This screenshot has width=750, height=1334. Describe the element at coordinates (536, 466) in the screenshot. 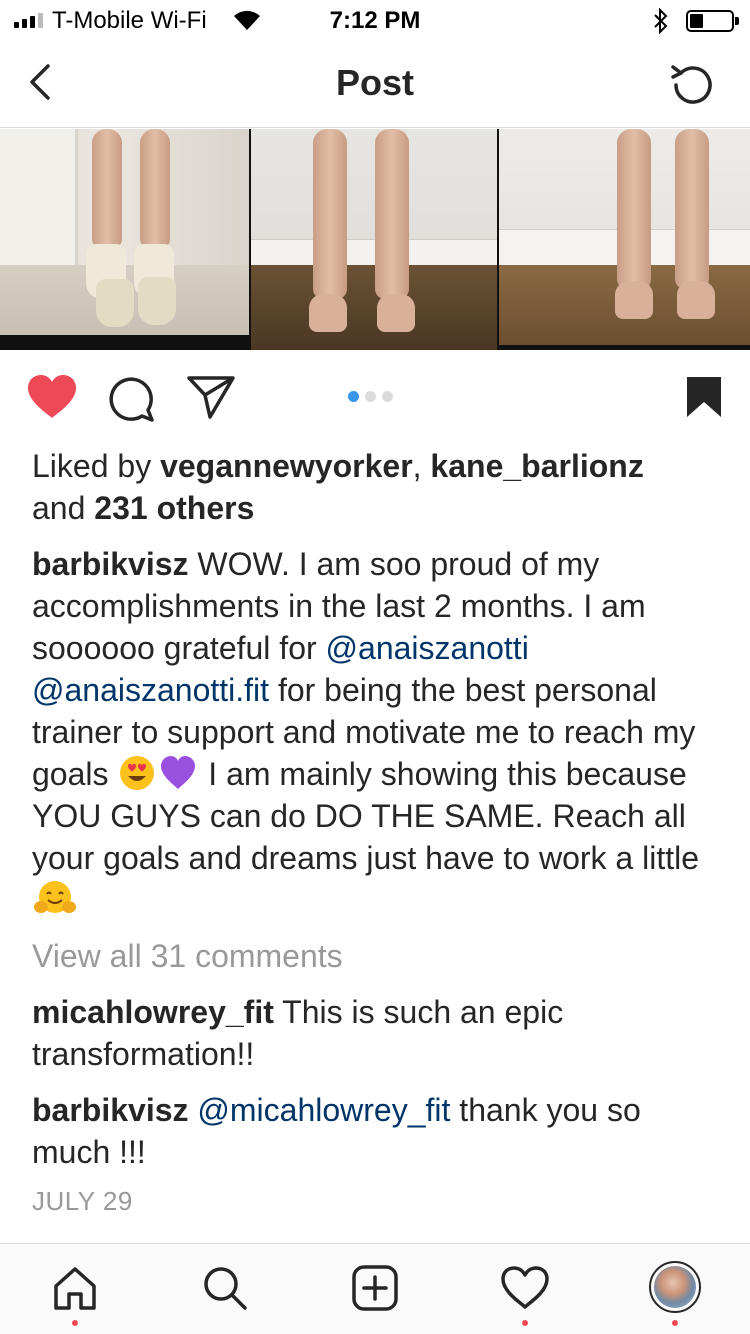

I see `liker-username: kane_barlionz` at that location.